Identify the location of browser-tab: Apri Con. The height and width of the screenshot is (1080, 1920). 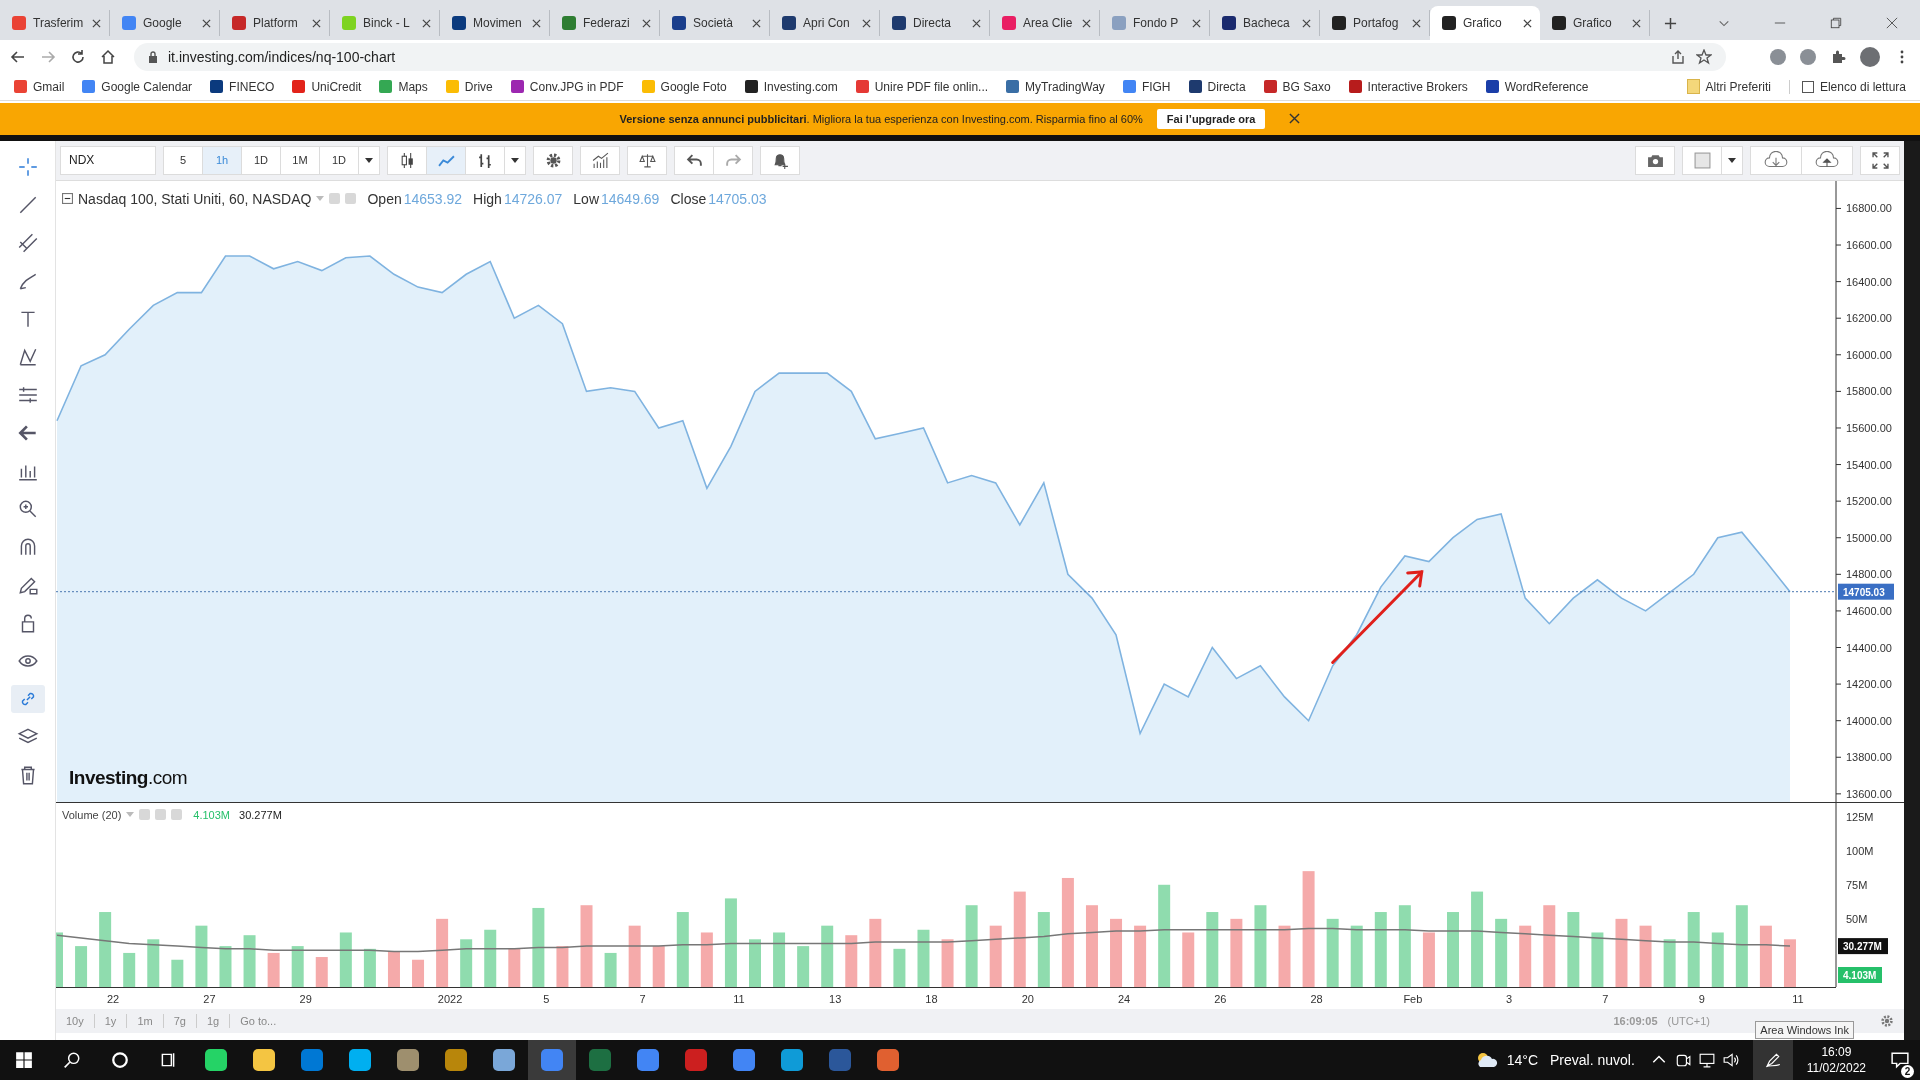
(825, 23).